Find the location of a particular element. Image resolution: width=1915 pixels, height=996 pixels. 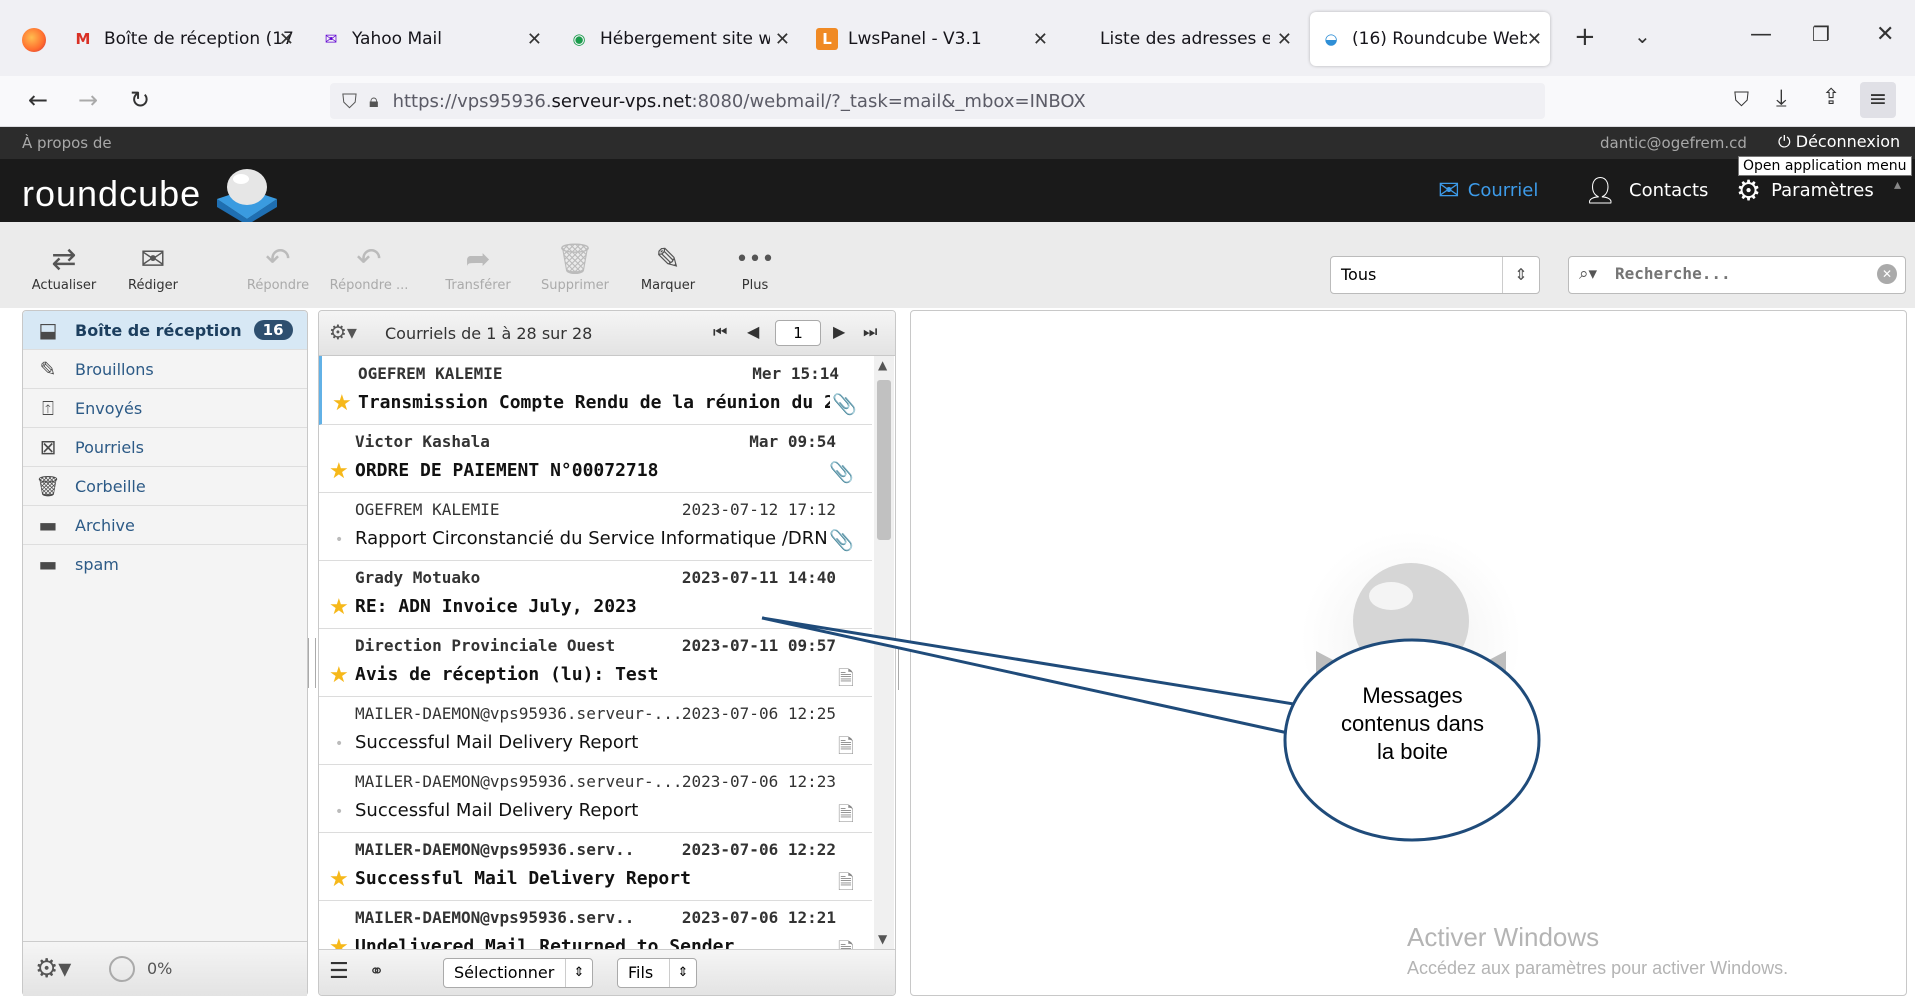

prev-page-icon: ◀ is located at coordinates (753, 331).